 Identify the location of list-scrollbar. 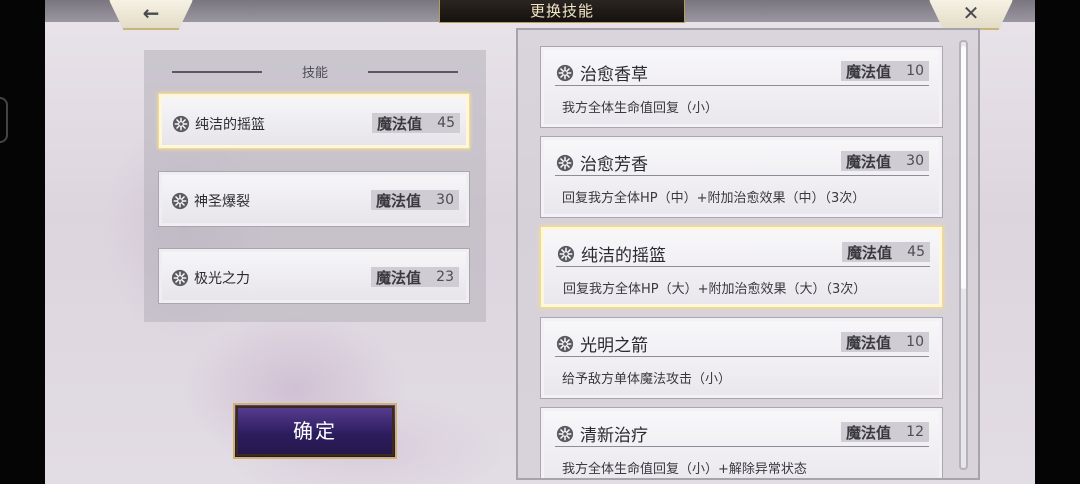
(963, 255).